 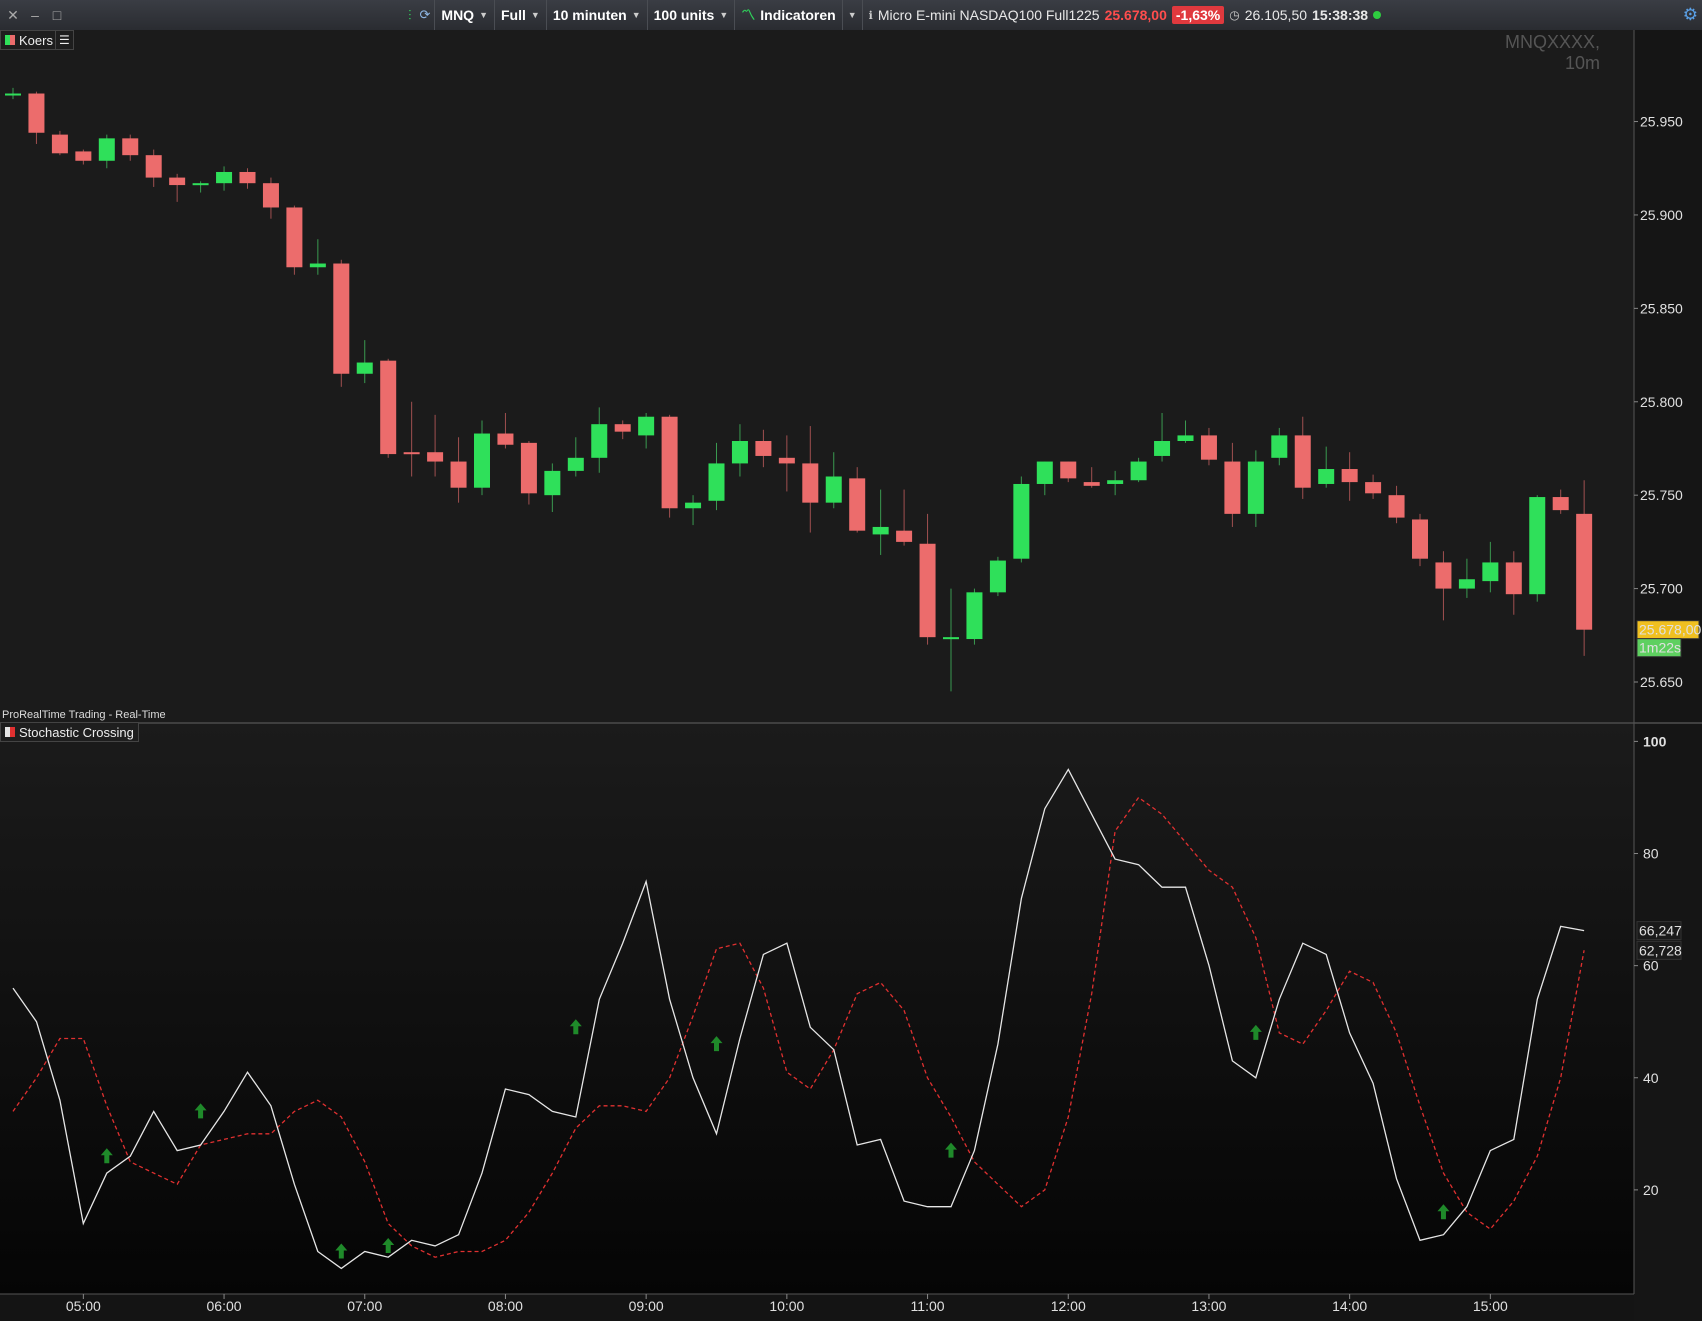 What do you see at coordinates (1661, 308) in the screenshot?
I see `price-axis-label: 25.850` at bounding box center [1661, 308].